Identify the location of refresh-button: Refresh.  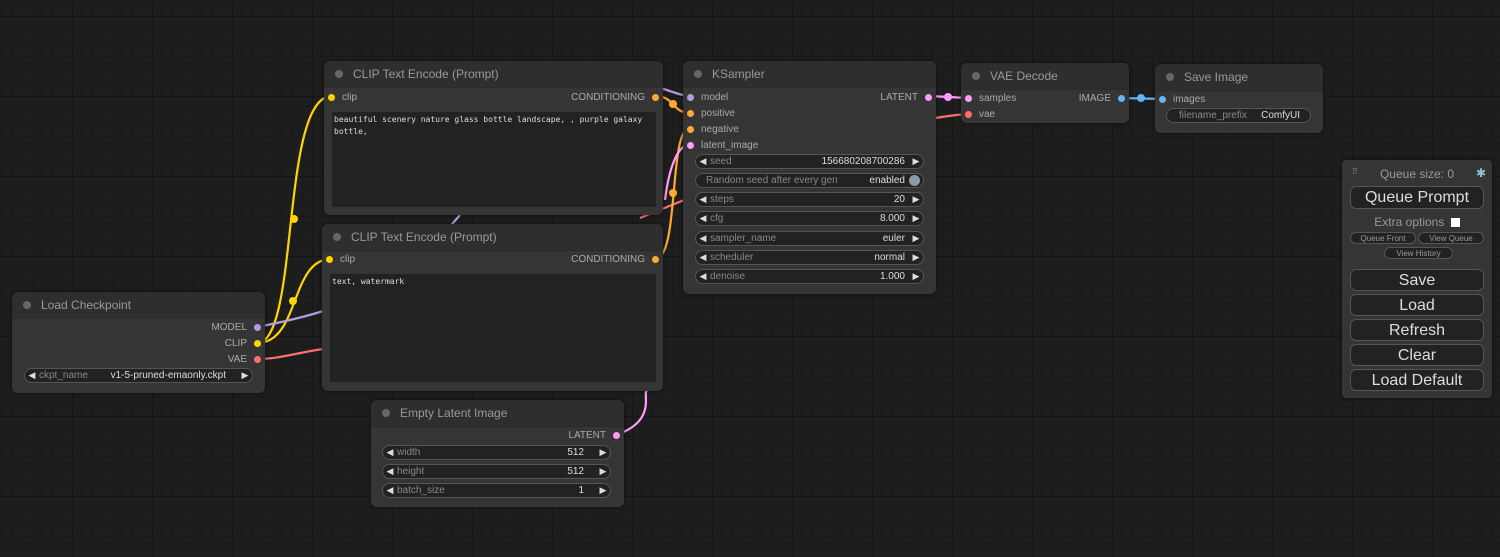
(1417, 330).